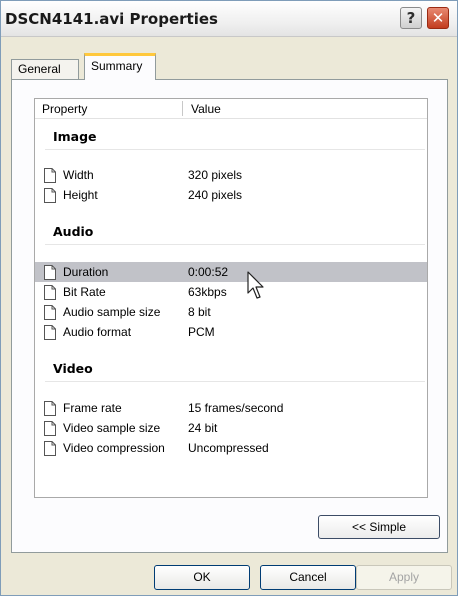 The width and height of the screenshot is (458, 596). What do you see at coordinates (215, 195) in the screenshot?
I see `property-value: 240 pixels` at bounding box center [215, 195].